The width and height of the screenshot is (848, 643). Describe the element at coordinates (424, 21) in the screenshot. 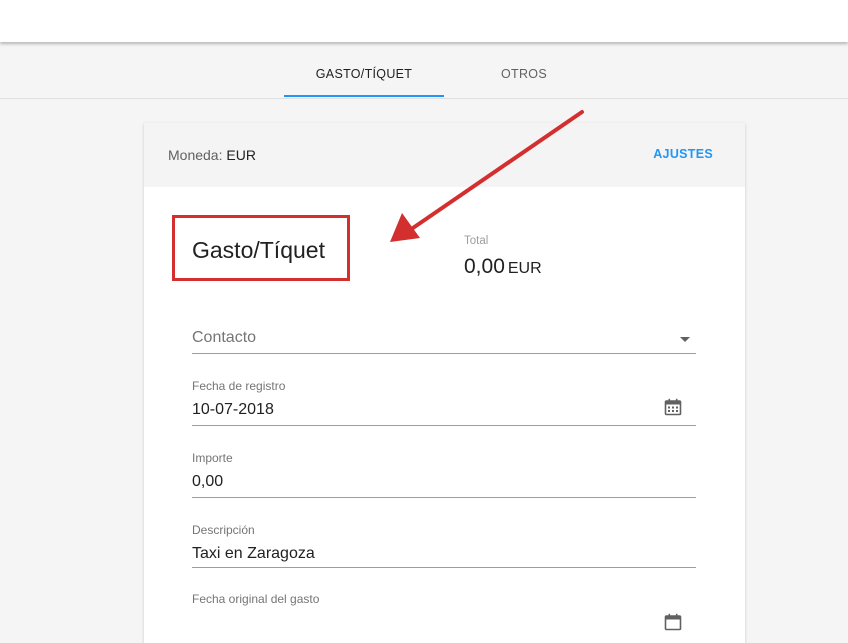

I see `top-app-bar` at that location.